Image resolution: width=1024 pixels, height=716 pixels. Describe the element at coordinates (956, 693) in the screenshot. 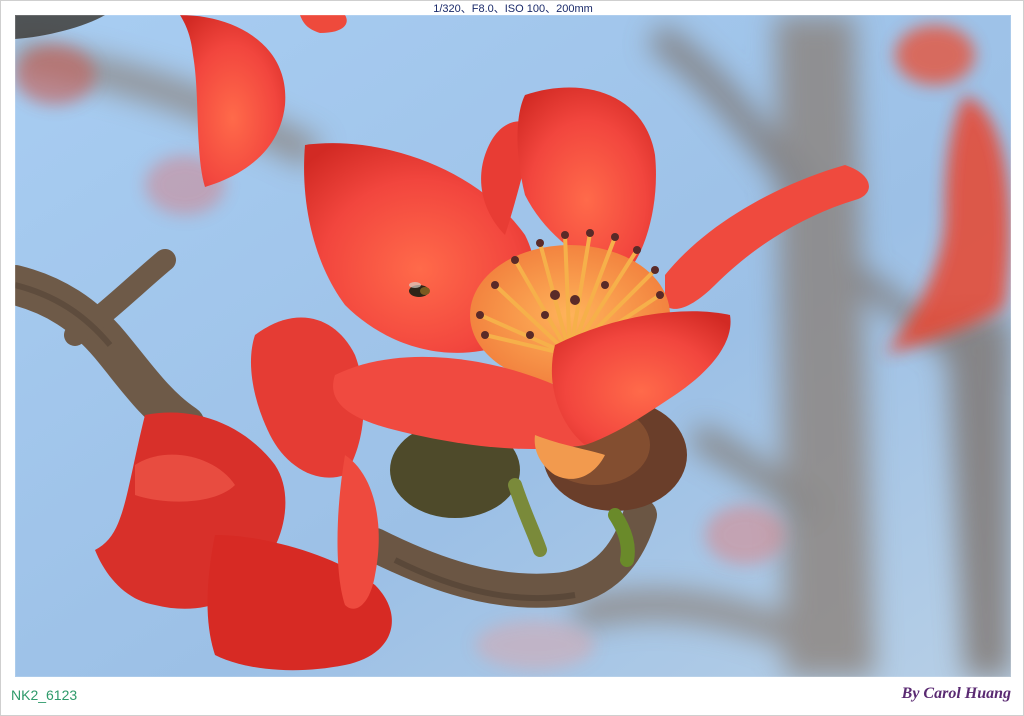

I see `photographer-signature: By Carol Huang` at that location.